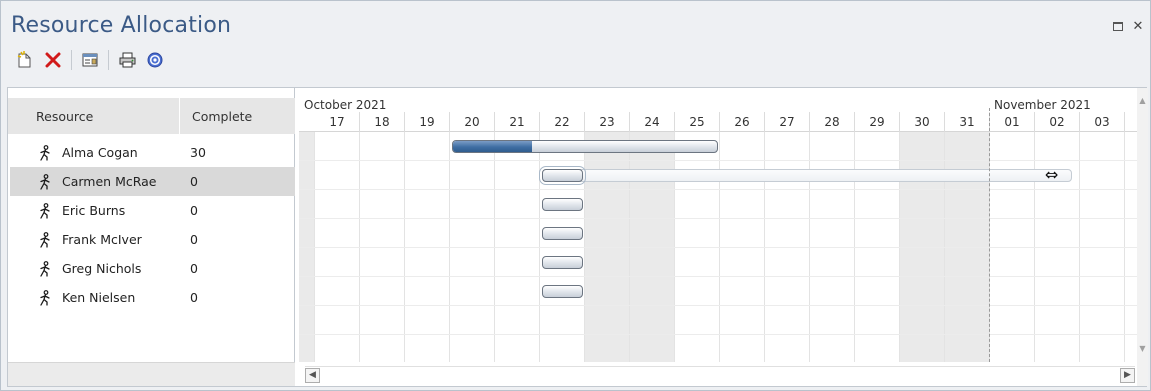  Describe the element at coordinates (720, 375) in the screenshot. I see `horizontal-scrollbar: ◀ ▶` at that location.